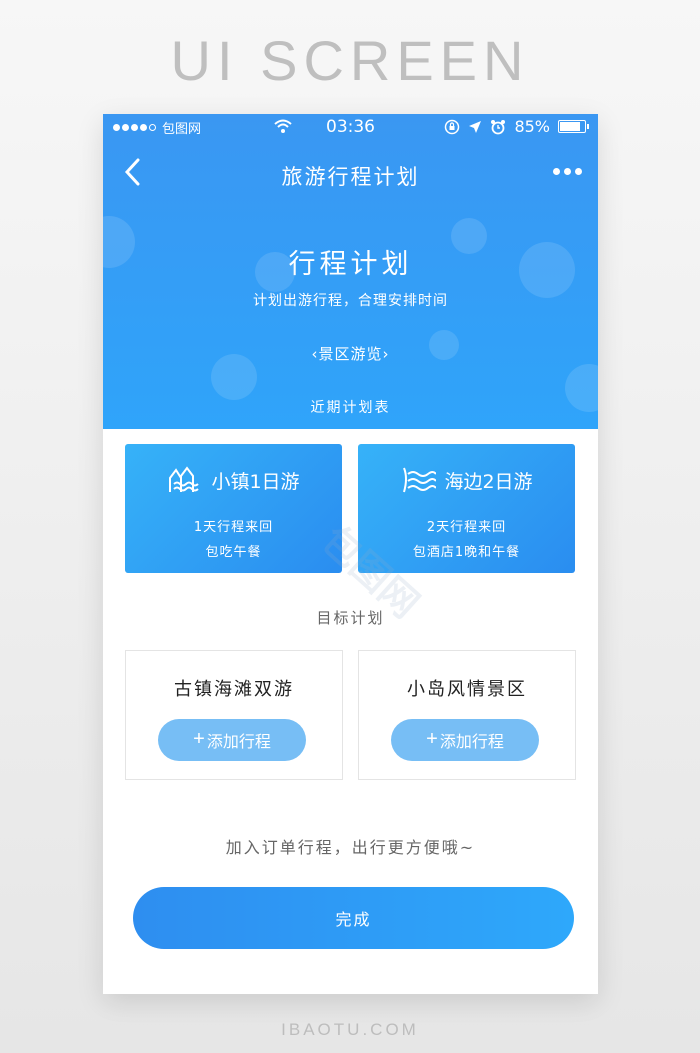 Image resolution: width=700 pixels, height=1053 pixels. I want to click on goal-card: 古镇海滩双游 + 添加行程, so click(234, 715).